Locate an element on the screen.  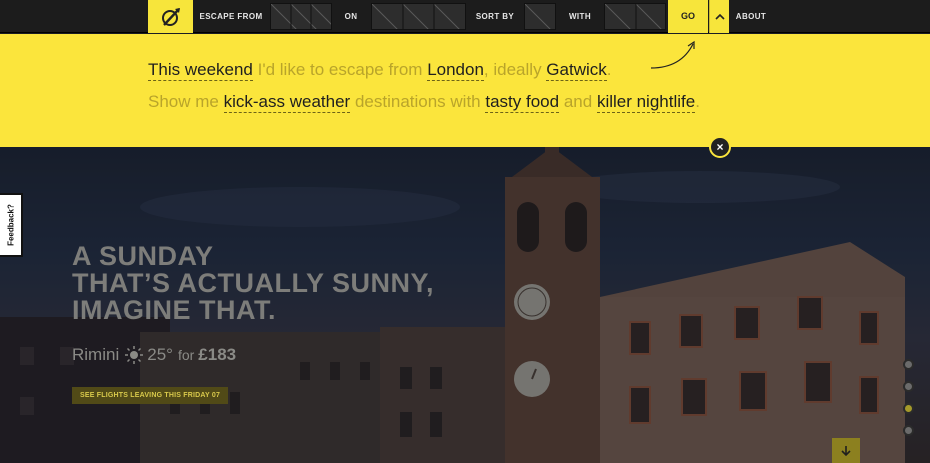
feedback-tab: Feedback? is located at coordinates (11, 225).